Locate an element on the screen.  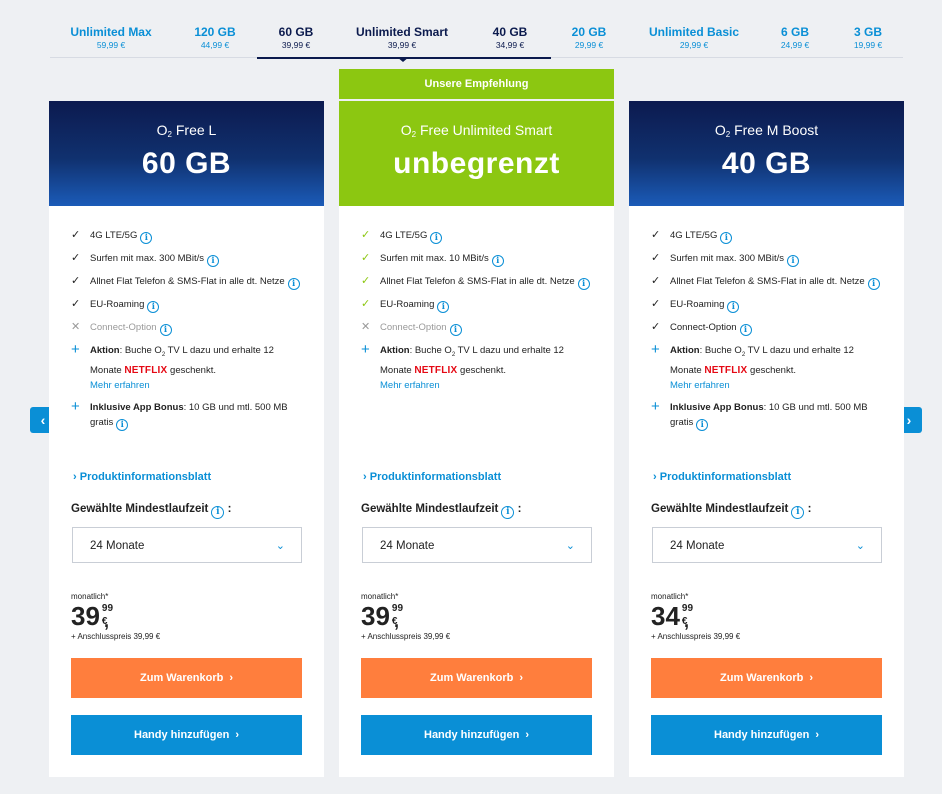
tab-60gb: 60 GB 39,99 € is located at coordinates (296, 41).